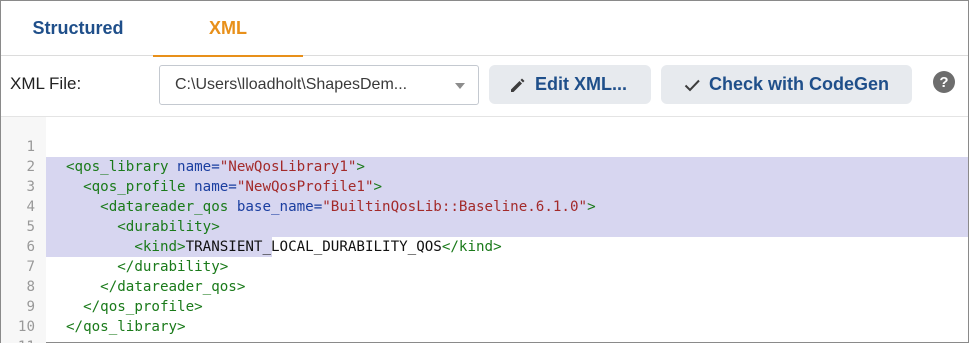  What do you see at coordinates (460, 86) in the screenshot?
I see `chevron-down-icon` at bounding box center [460, 86].